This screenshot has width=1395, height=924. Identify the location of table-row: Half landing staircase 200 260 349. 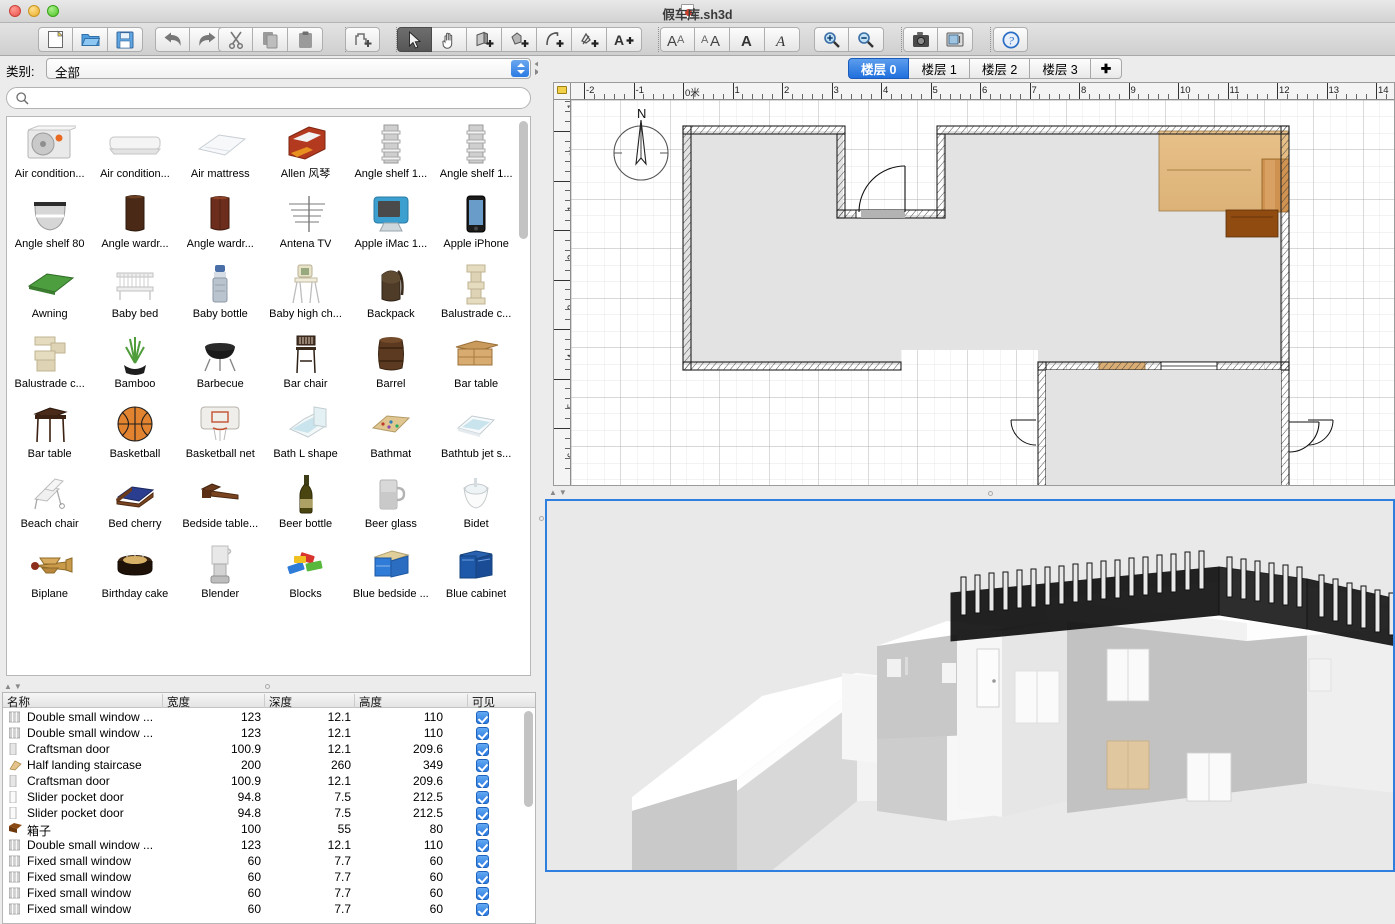
(263, 765).